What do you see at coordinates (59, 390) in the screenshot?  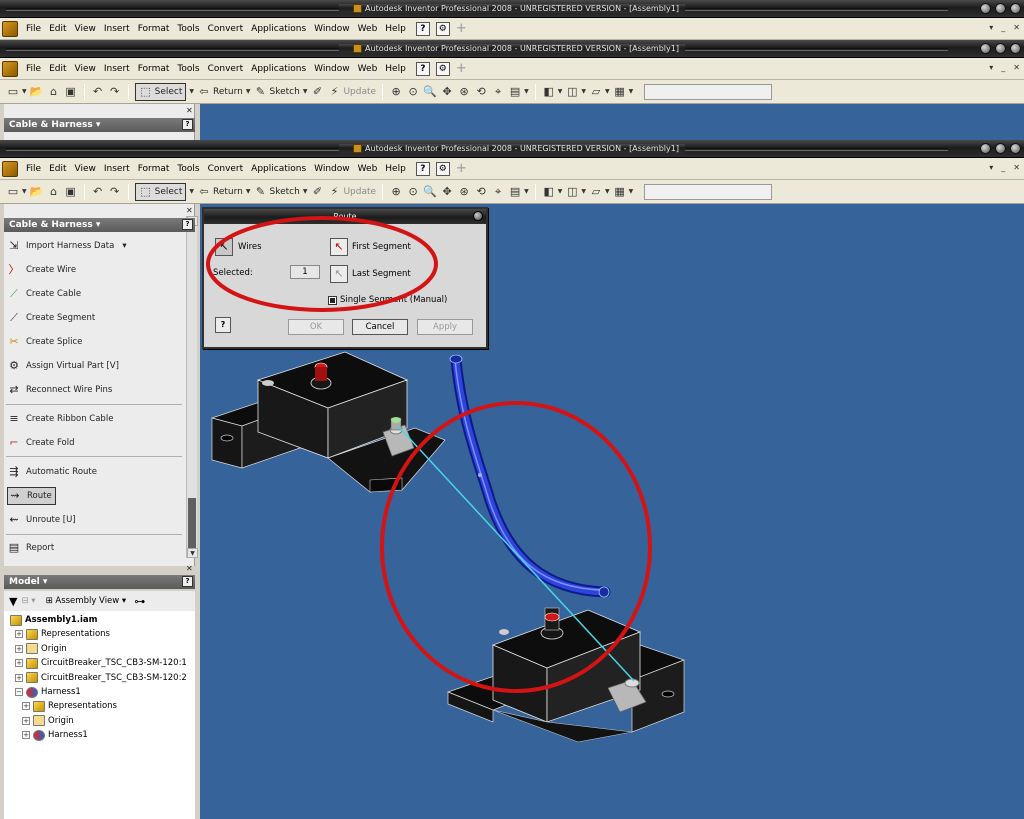 I see `tool-reconnect: ⇄ Reconnect Wire Pins` at bounding box center [59, 390].